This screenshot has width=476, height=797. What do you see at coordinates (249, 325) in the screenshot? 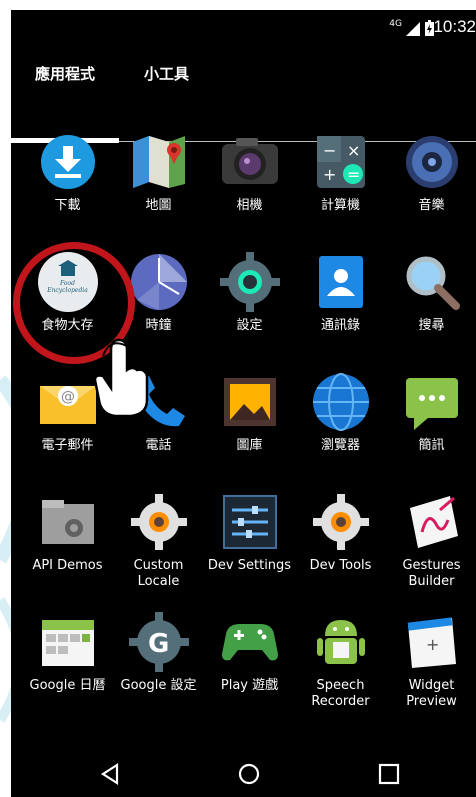
I see `app-label: 設定` at bounding box center [249, 325].